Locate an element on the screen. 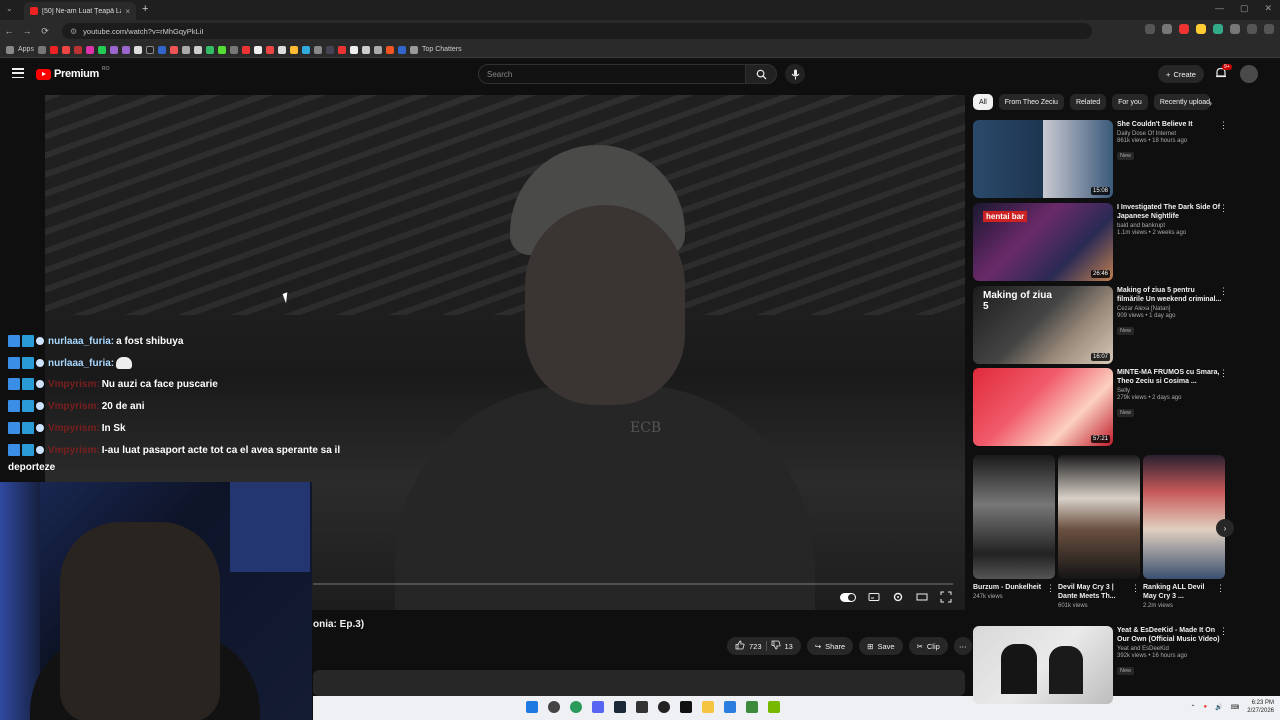 This screenshot has width=1280, height=720. profile-icon is located at coordinates (1252, 29).